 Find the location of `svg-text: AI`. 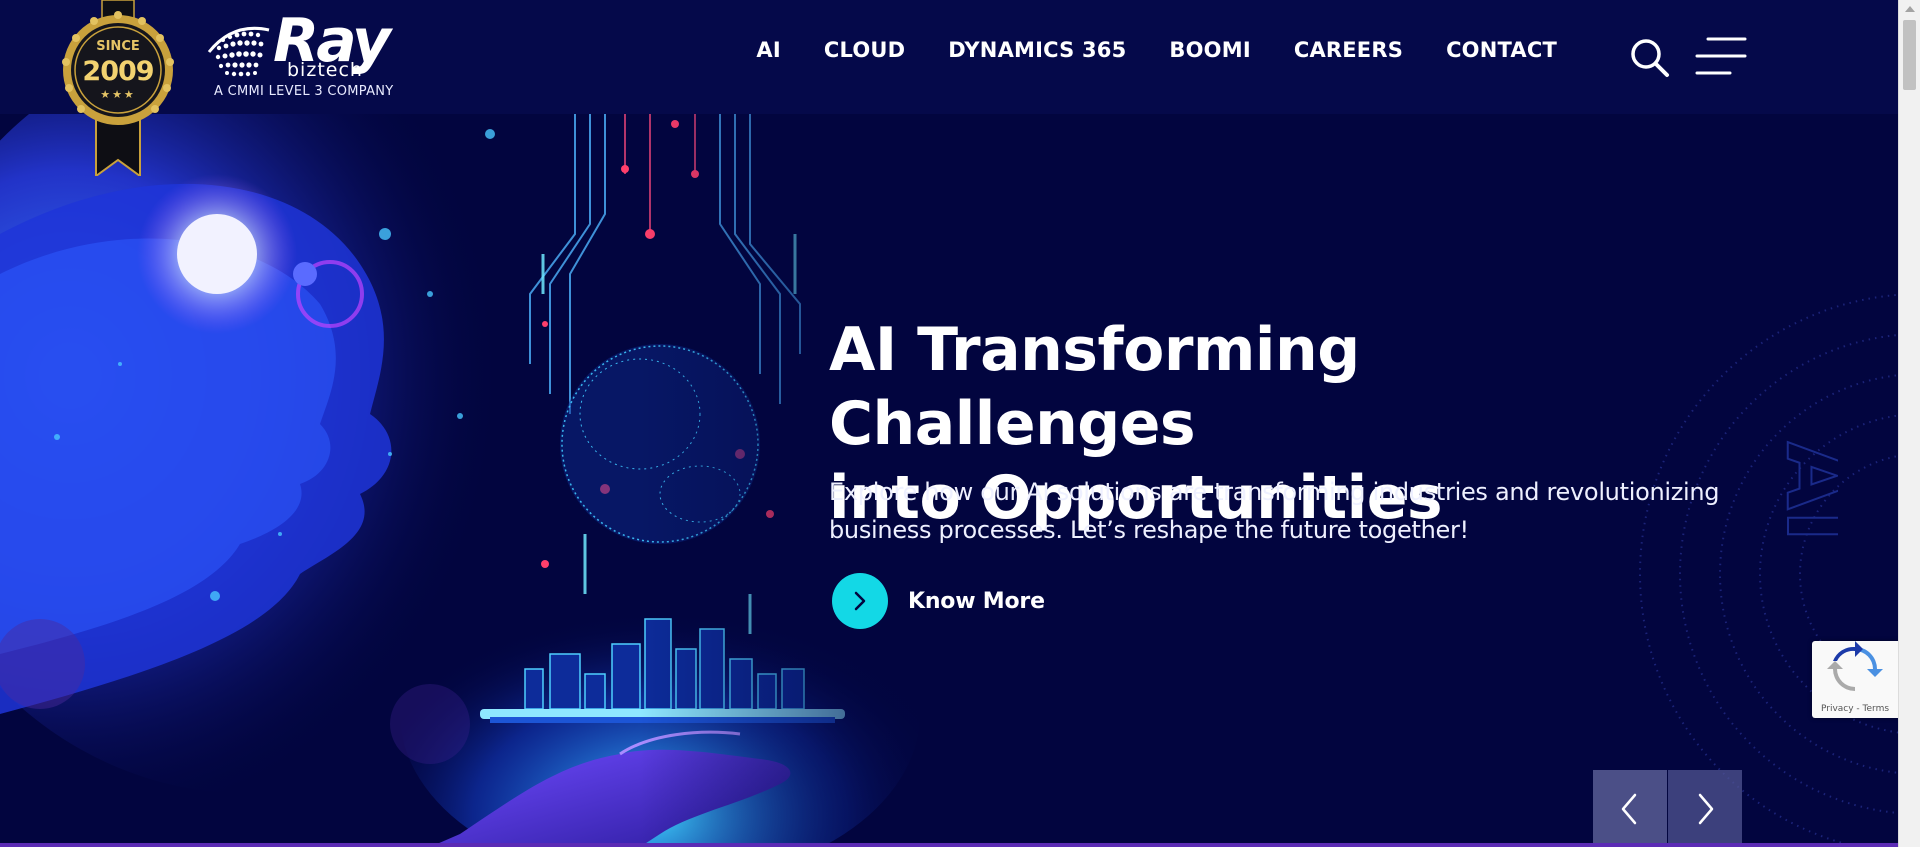

svg-text: AI is located at coordinates (1802, 492).